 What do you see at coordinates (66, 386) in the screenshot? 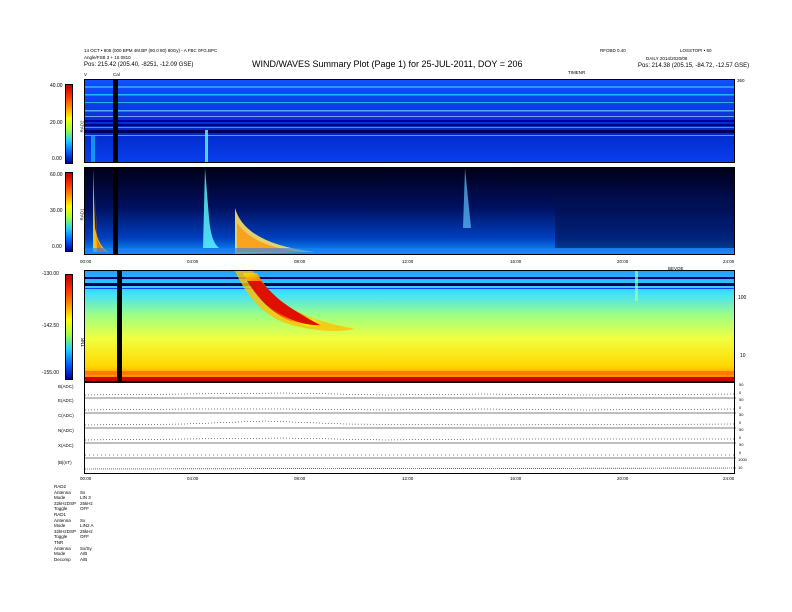
I see `line-panel-label-0: B(ADC)` at bounding box center [66, 386].